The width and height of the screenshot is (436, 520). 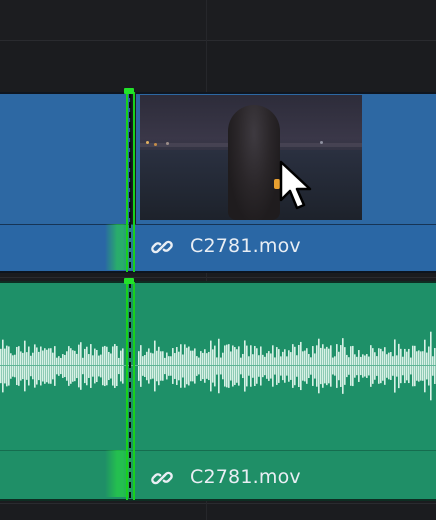 I want to click on video-clip-previous, so click(x=66, y=159).